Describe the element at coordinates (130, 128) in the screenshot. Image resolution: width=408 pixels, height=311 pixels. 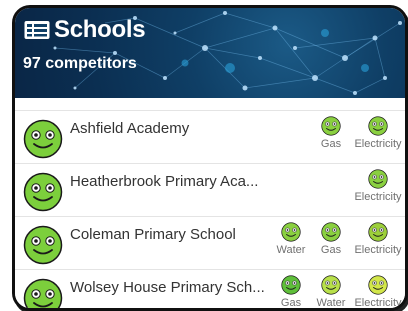
I see `school-name: Ashfield Academy` at that location.